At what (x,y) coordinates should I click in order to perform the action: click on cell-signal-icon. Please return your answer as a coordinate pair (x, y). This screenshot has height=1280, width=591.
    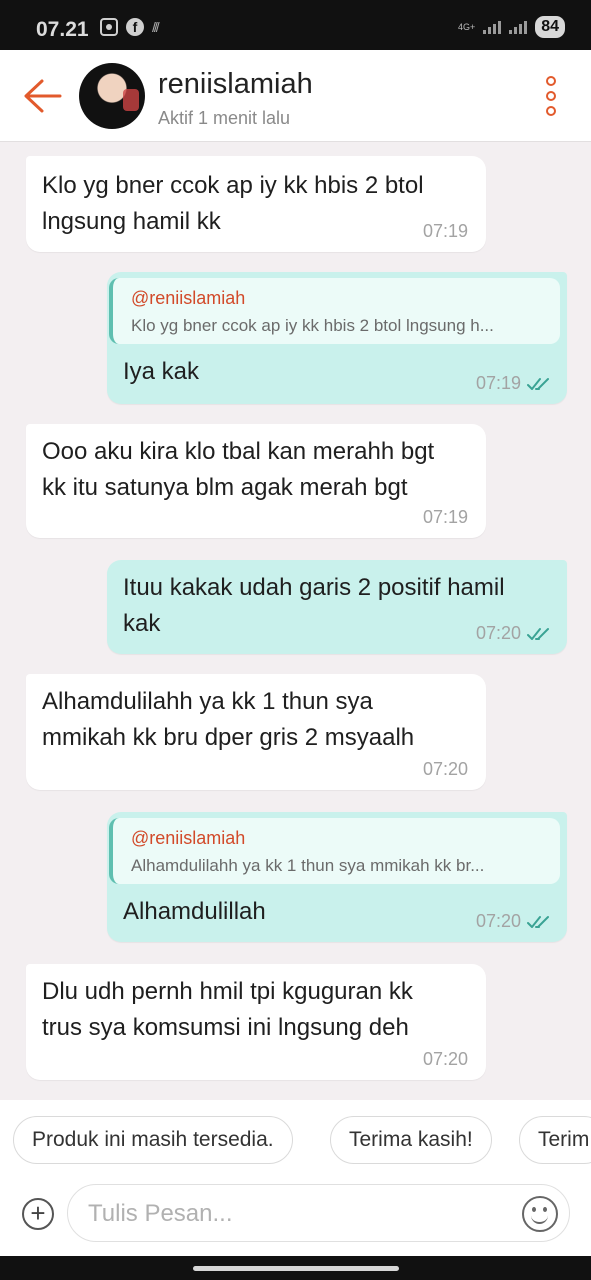
    Looking at the image, I should click on (492, 27).